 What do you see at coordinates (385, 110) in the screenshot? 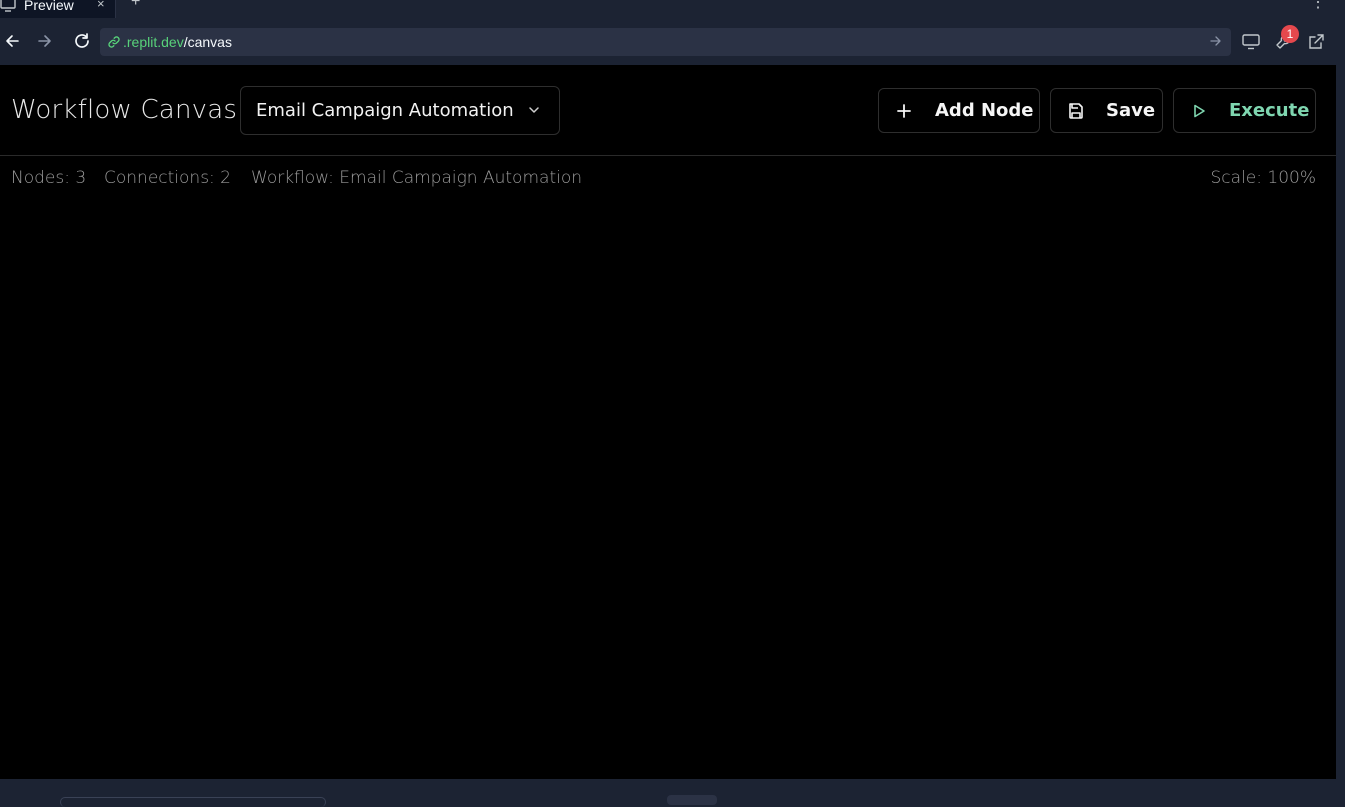
I see `workflow-select-value: Email Campaign Automation` at bounding box center [385, 110].